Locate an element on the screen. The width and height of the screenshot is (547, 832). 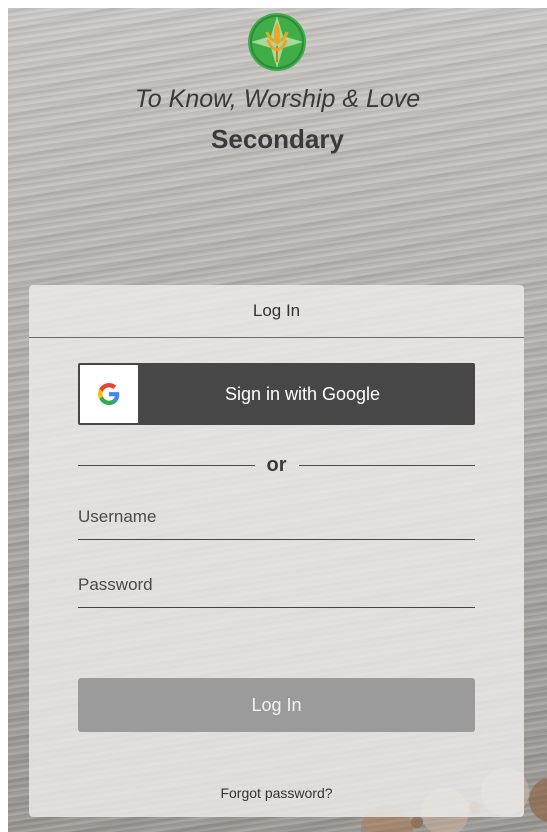
username-field-container is located at coordinates (276, 517).